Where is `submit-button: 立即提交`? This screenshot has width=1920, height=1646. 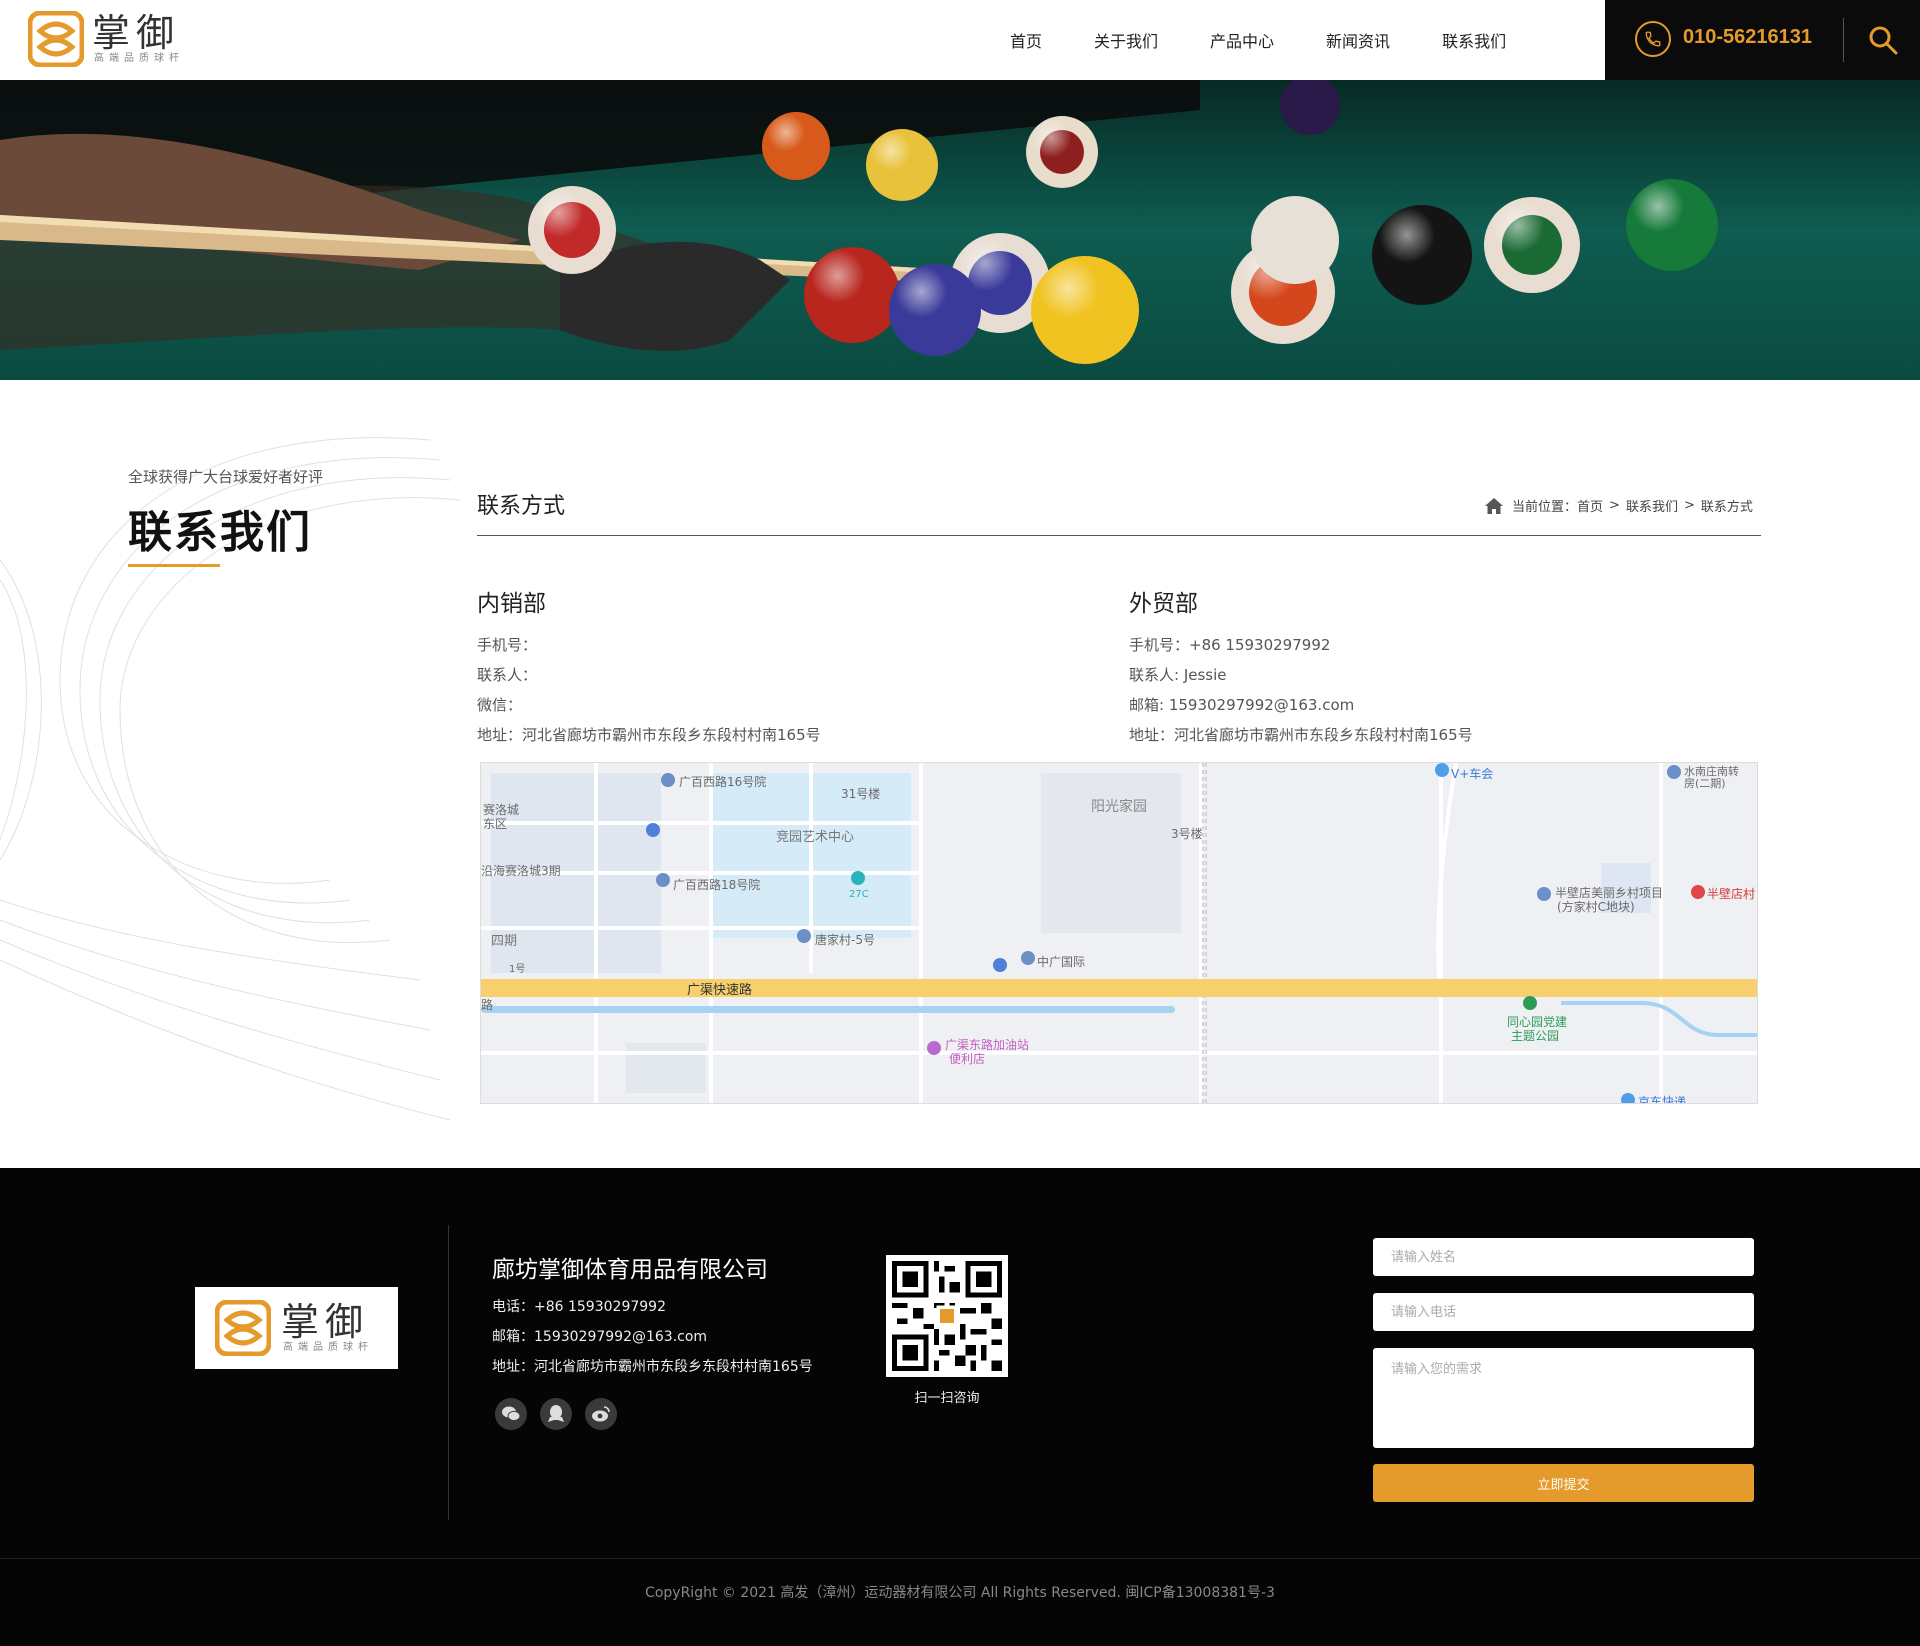
submit-button: 立即提交 is located at coordinates (1563, 1483).